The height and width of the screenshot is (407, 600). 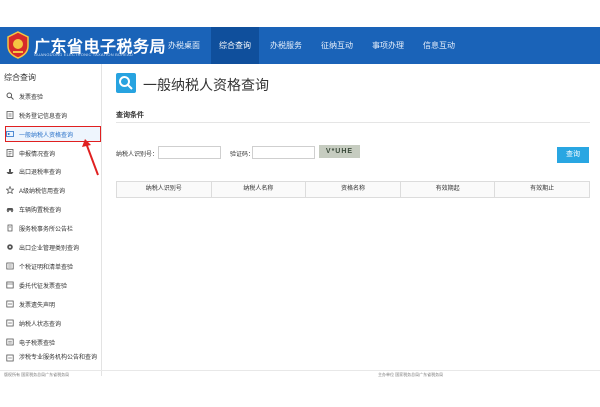 What do you see at coordinates (10, 209) in the screenshot?
I see `car-icon` at bounding box center [10, 209].